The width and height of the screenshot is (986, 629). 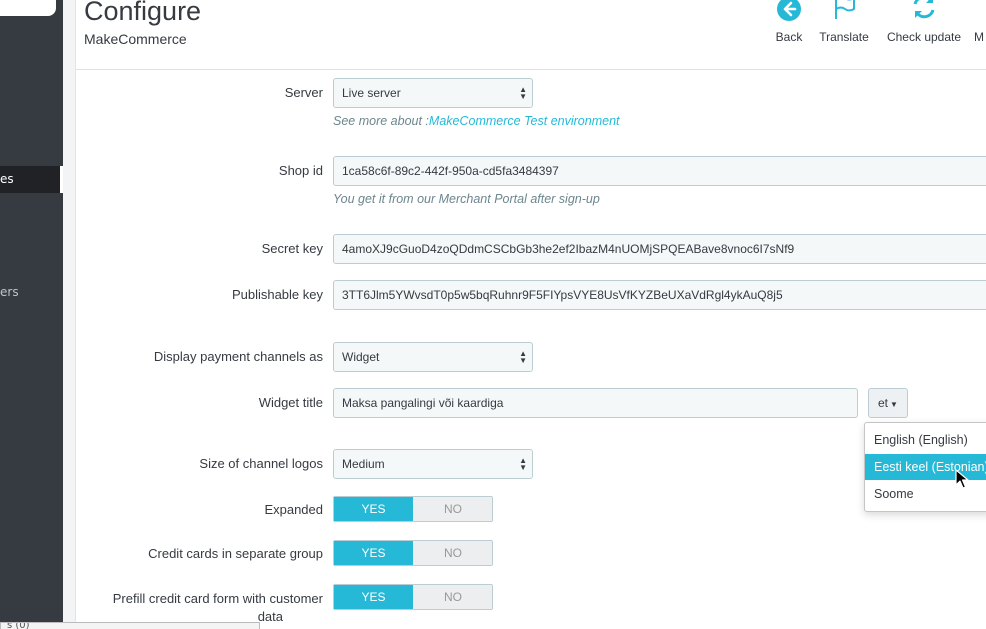 What do you see at coordinates (924, 9) in the screenshot?
I see `refresh-icon` at bounding box center [924, 9].